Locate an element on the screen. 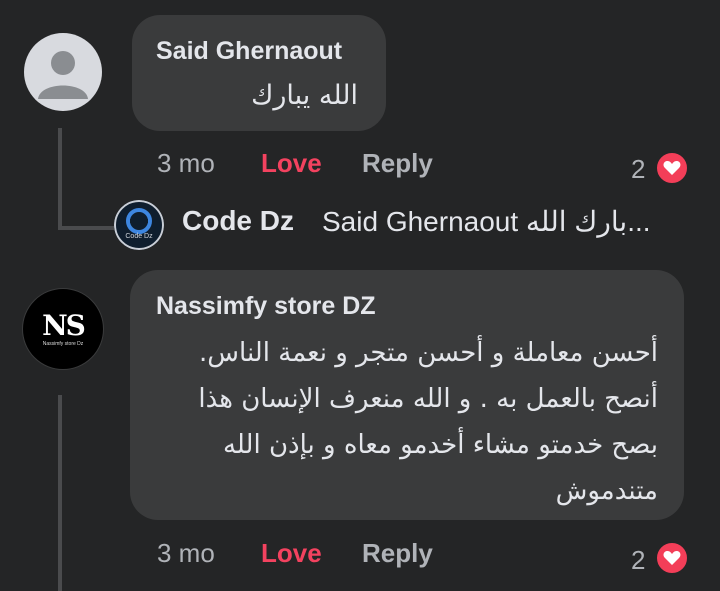 This screenshot has height=591, width=720. avatar is located at coordinates (63, 72).